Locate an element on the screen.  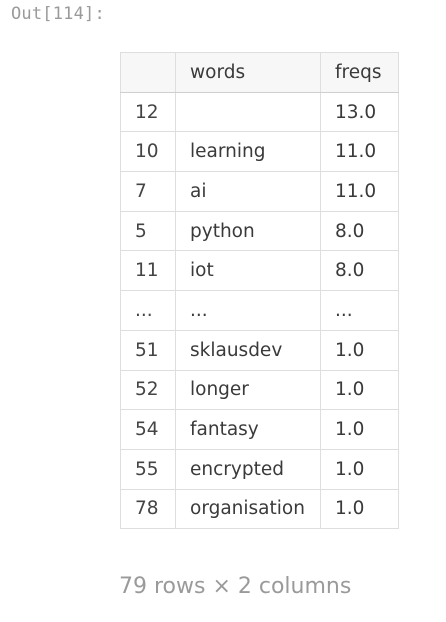
table-row: 51 sklausdev 1.0 is located at coordinates (259, 350).